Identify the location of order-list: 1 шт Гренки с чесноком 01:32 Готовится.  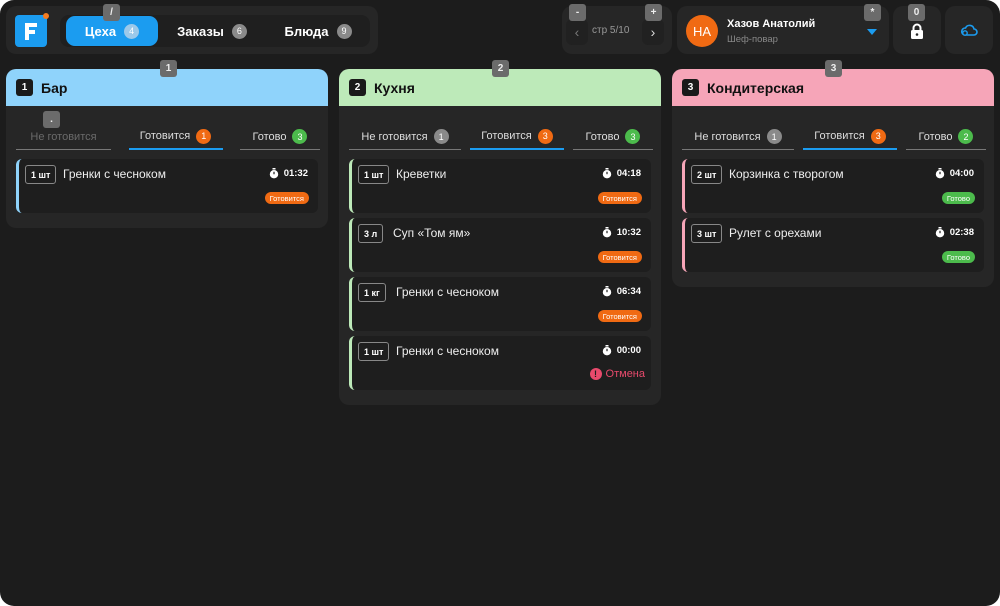
(167, 189).